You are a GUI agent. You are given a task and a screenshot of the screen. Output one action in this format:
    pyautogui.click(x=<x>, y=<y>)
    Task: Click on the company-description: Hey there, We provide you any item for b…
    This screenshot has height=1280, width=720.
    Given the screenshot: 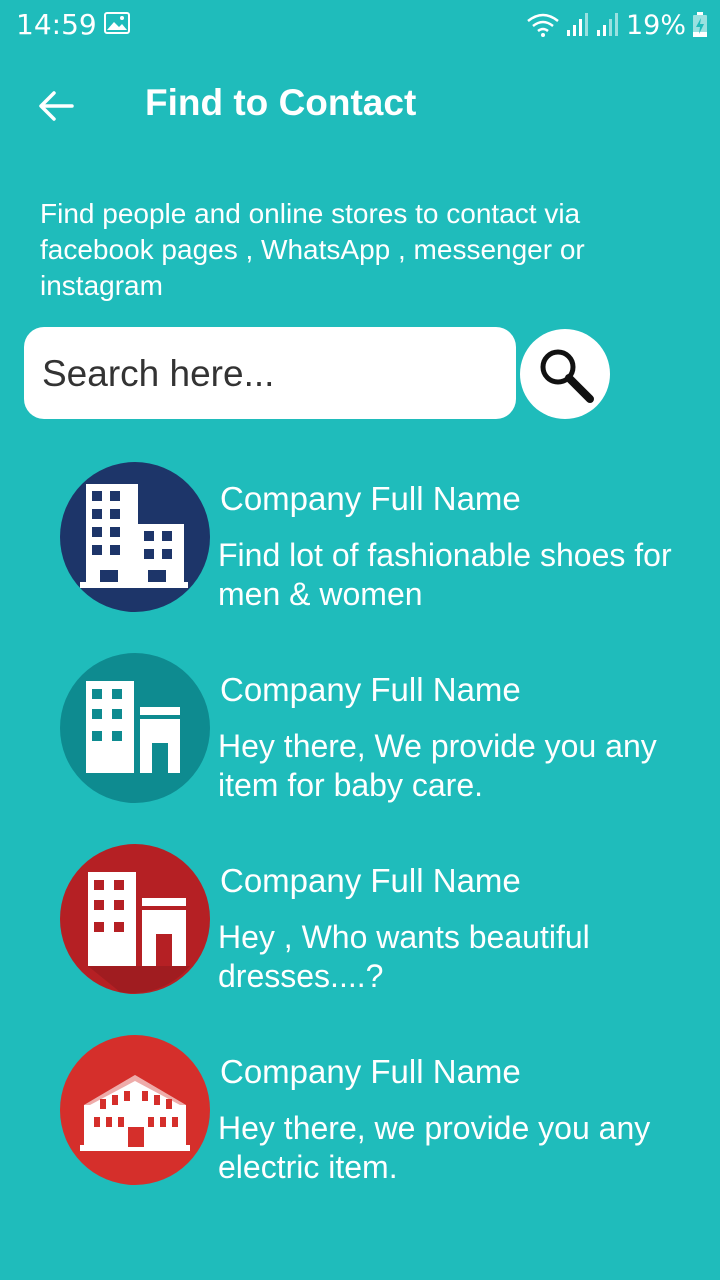 What is the action you would take?
    pyautogui.click(x=437, y=765)
    